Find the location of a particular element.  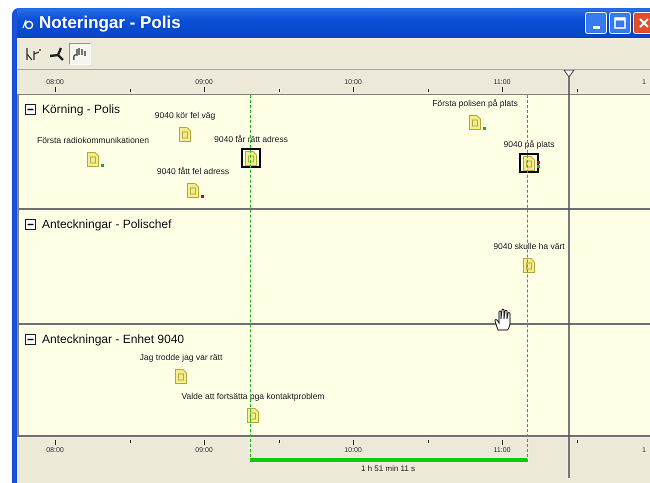

window-title: Noteringar - Polis is located at coordinates (110, 23).